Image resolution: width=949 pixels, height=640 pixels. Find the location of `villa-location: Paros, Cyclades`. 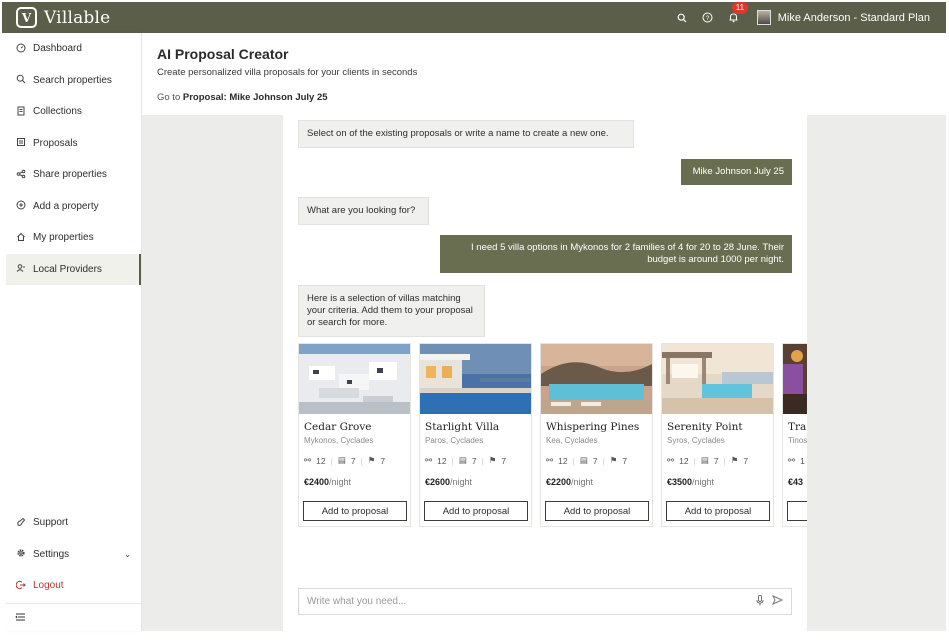

villa-location: Paros, Cyclades is located at coordinates (454, 440).